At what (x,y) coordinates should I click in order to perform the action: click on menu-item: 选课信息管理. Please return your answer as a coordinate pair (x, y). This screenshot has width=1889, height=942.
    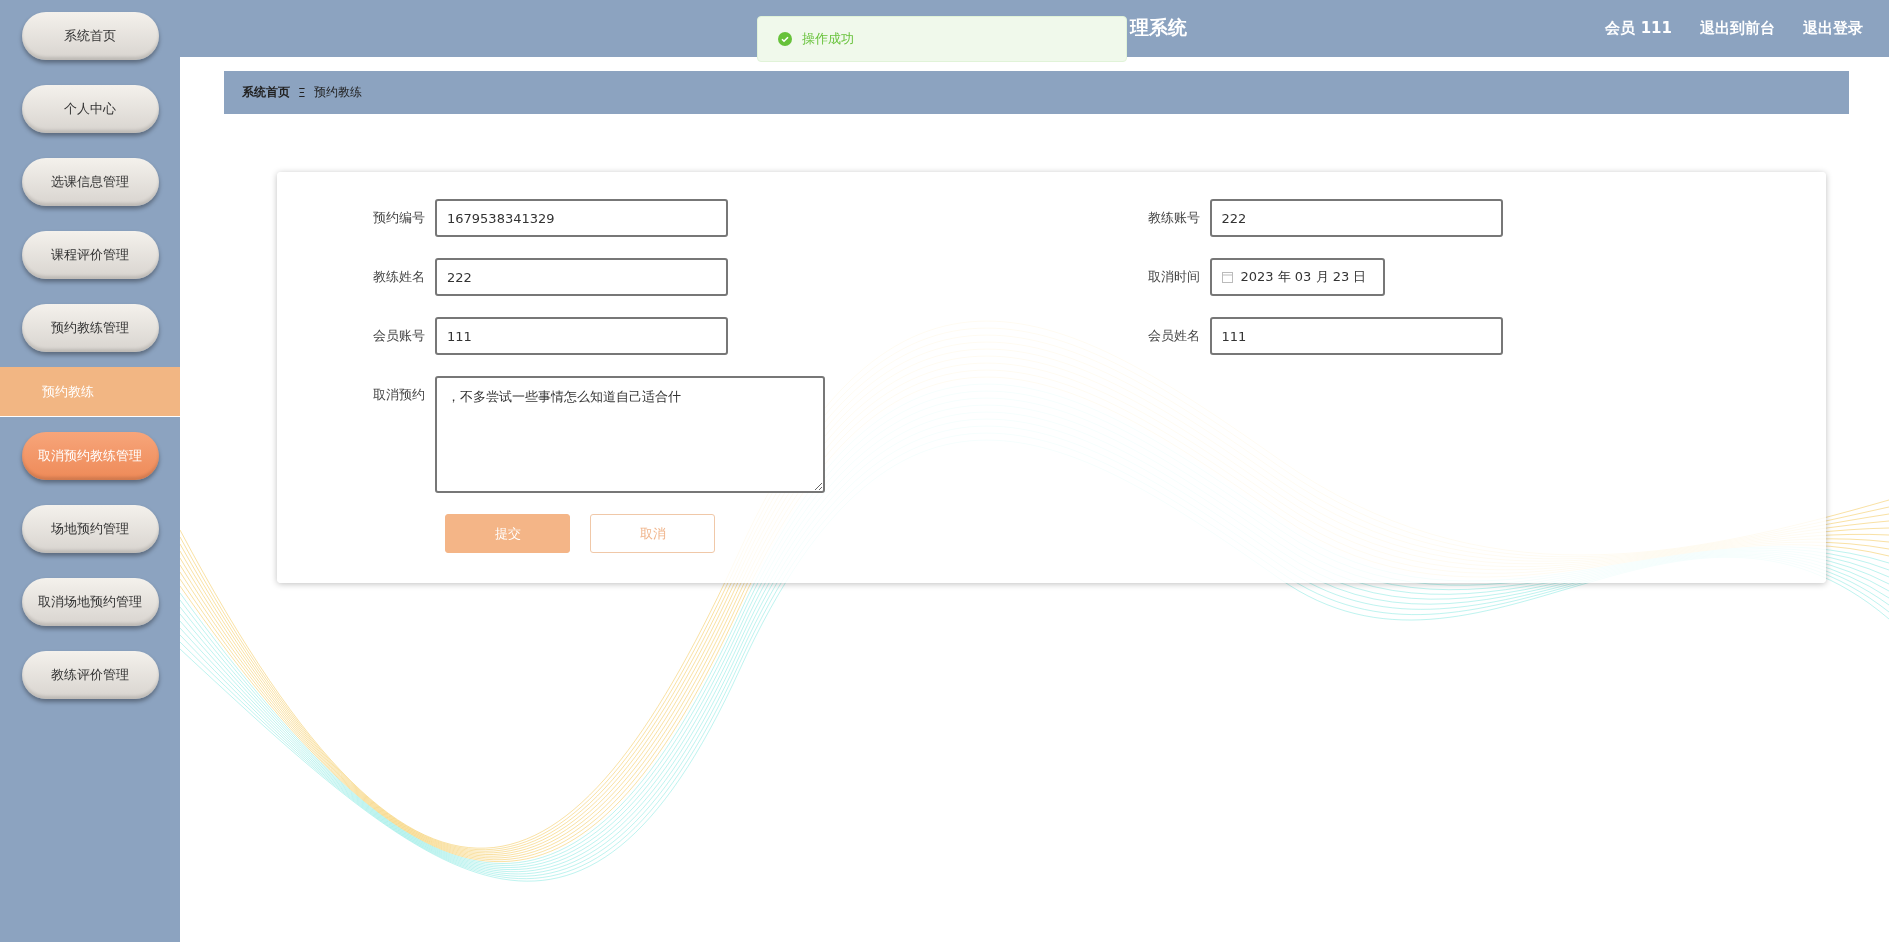
    Looking at the image, I should click on (90, 182).